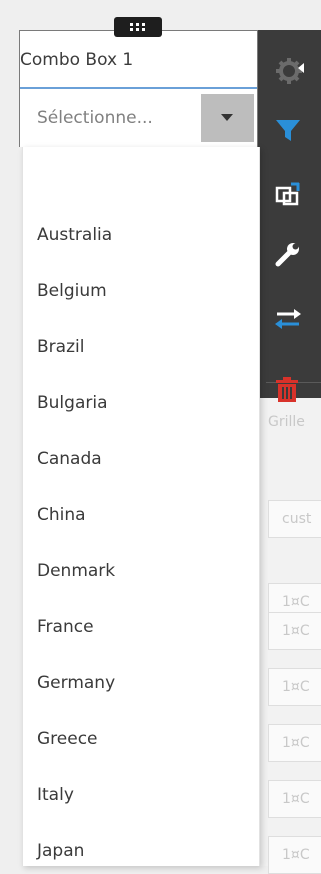  Describe the element at coordinates (65, 627) in the screenshot. I see `list-item: France` at that location.